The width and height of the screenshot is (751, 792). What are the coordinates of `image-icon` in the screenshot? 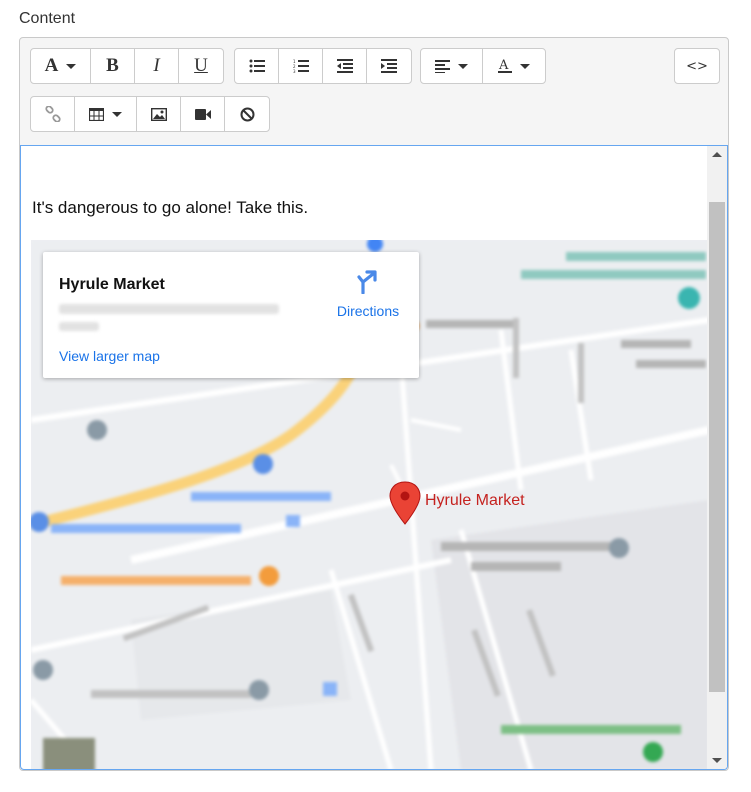 It's located at (158, 114).